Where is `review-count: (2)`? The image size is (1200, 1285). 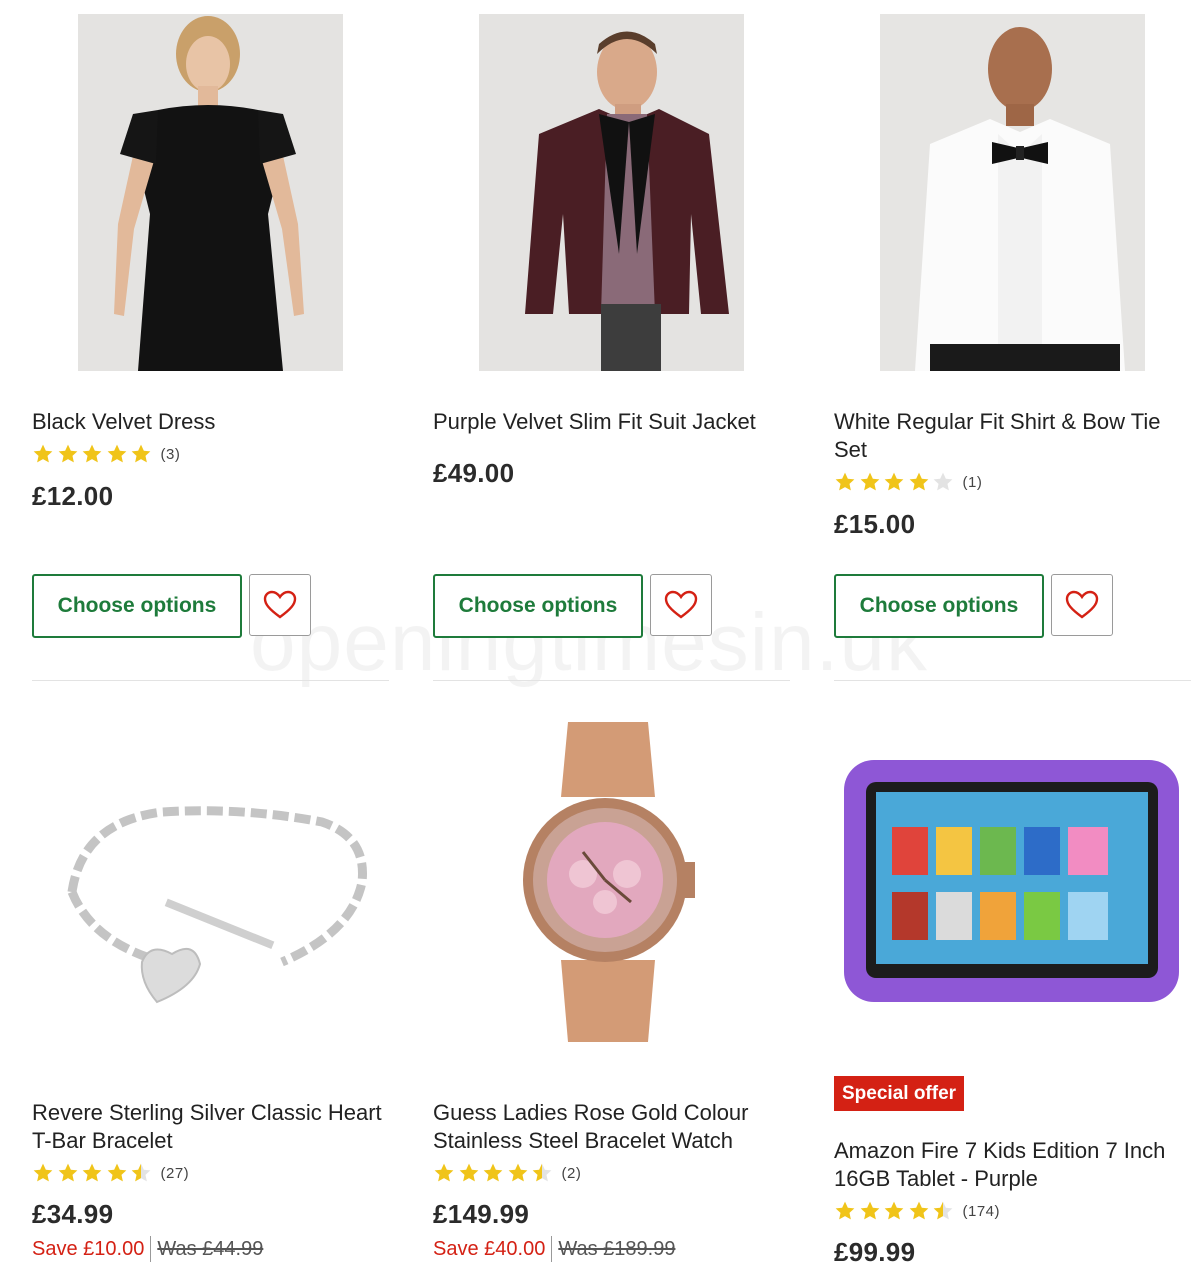
review-count: (2) is located at coordinates (572, 1173).